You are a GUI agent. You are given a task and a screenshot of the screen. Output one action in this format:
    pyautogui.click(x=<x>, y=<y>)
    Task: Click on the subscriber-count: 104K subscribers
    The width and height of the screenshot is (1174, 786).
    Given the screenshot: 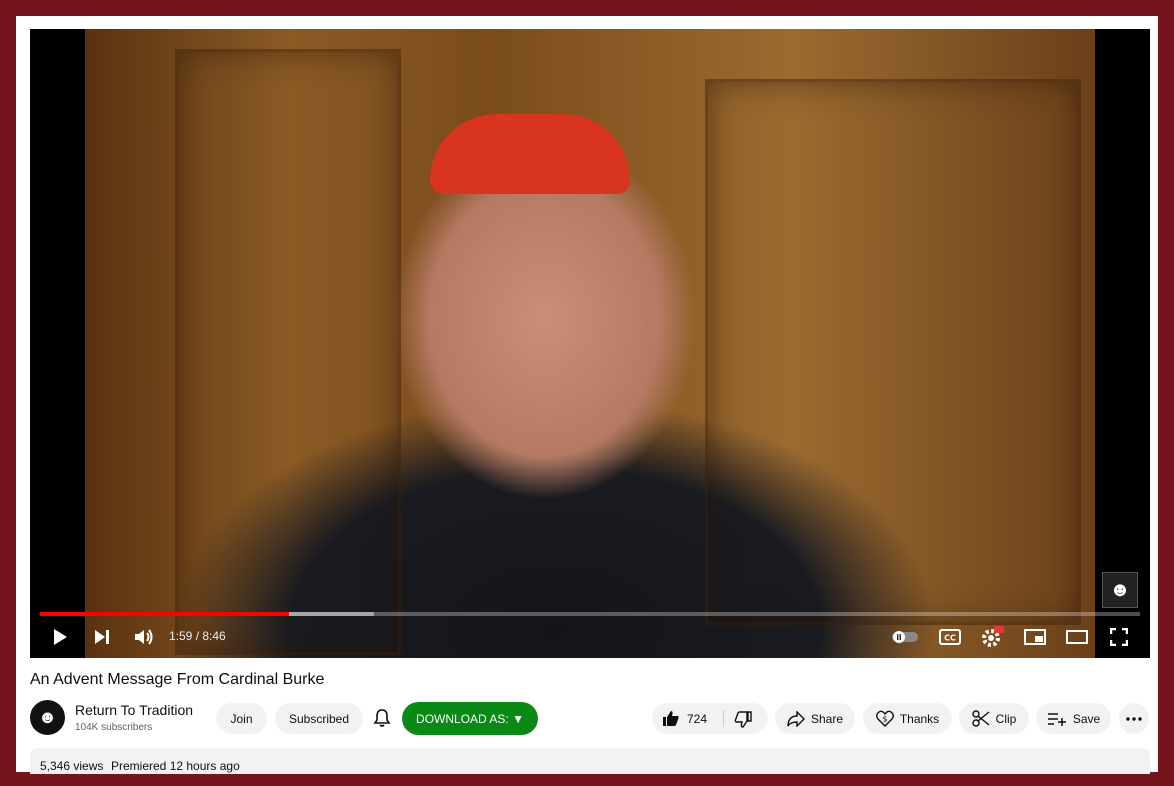 What is the action you would take?
    pyautogui.click(x=114, y=727)
    